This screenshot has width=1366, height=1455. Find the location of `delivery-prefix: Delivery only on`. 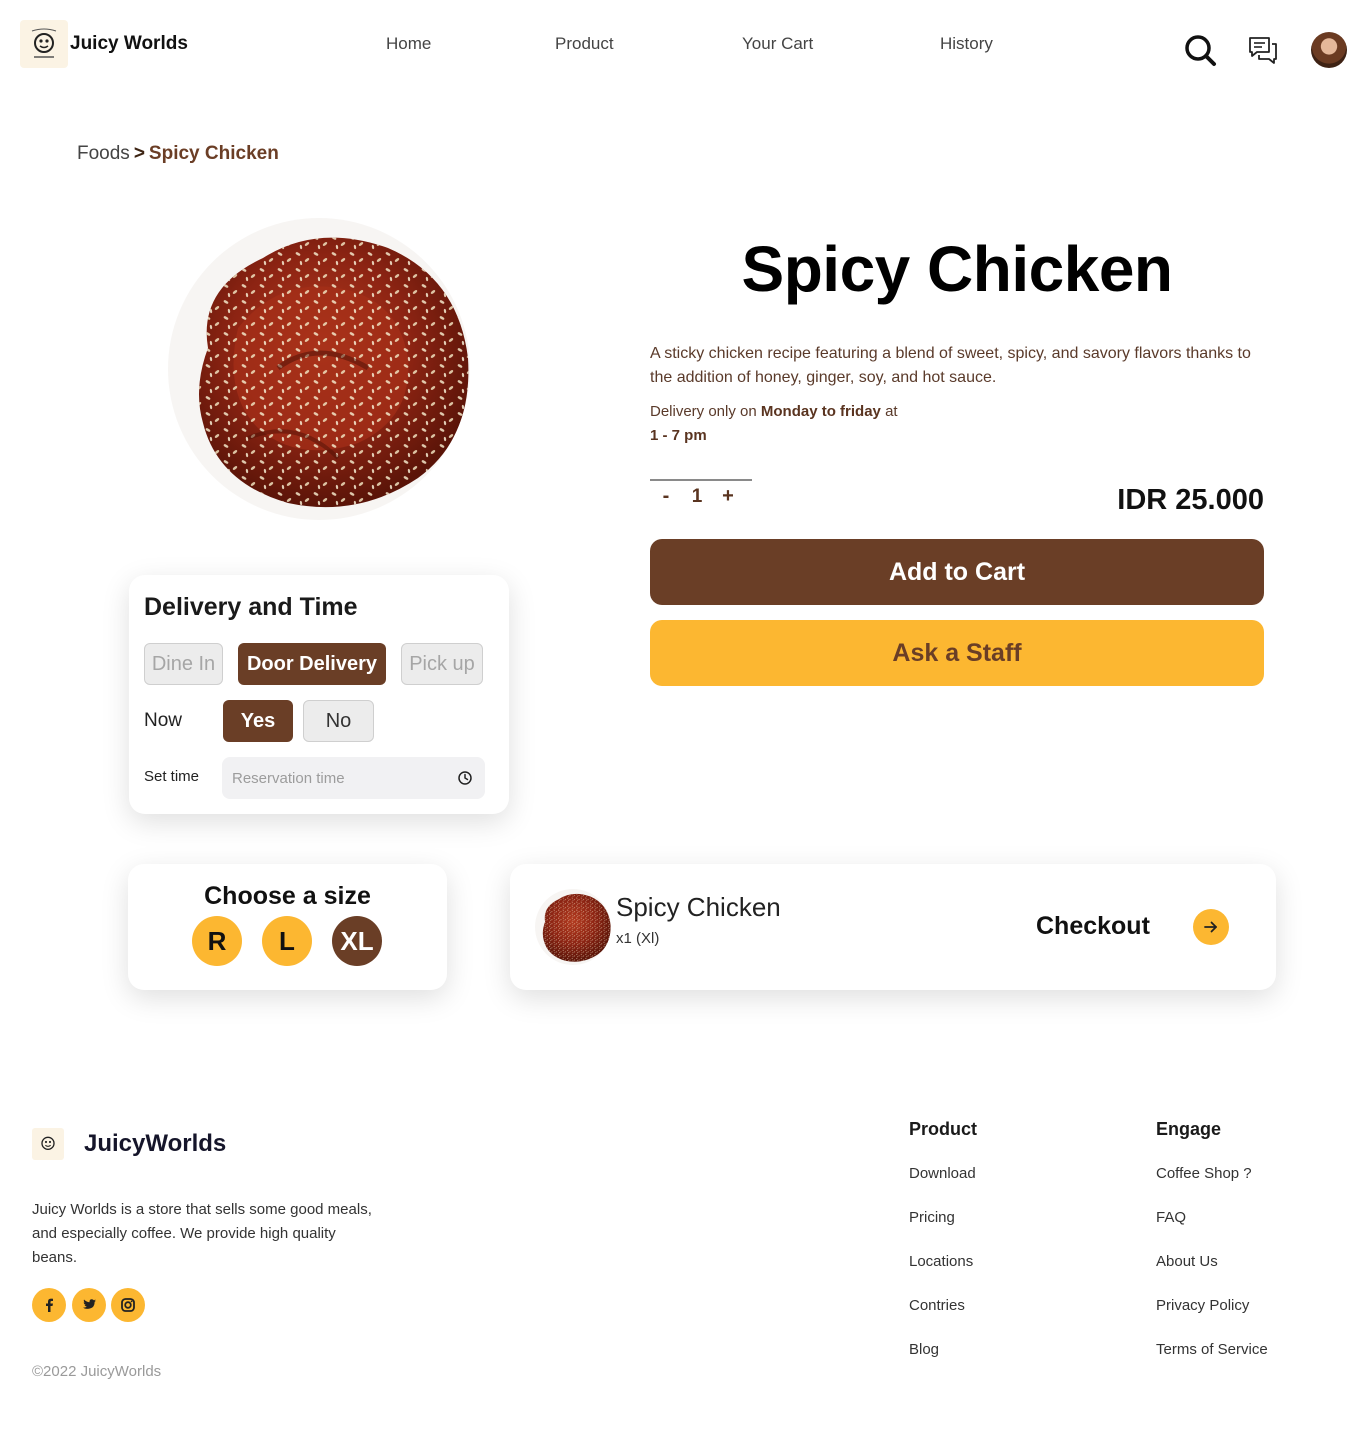

delivery-prefix: Delivery only on is located at coordinates (703, 411).